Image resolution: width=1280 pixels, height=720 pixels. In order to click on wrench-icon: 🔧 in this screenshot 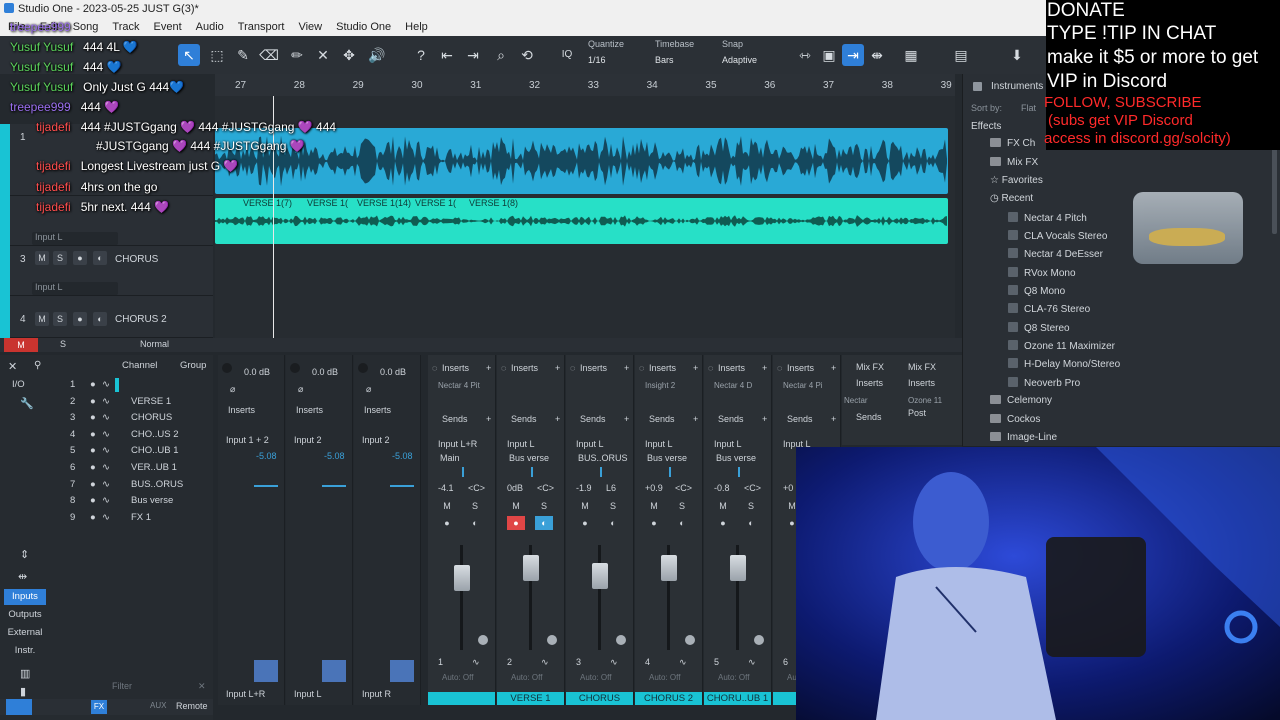, I will do `click(27, 403)`.